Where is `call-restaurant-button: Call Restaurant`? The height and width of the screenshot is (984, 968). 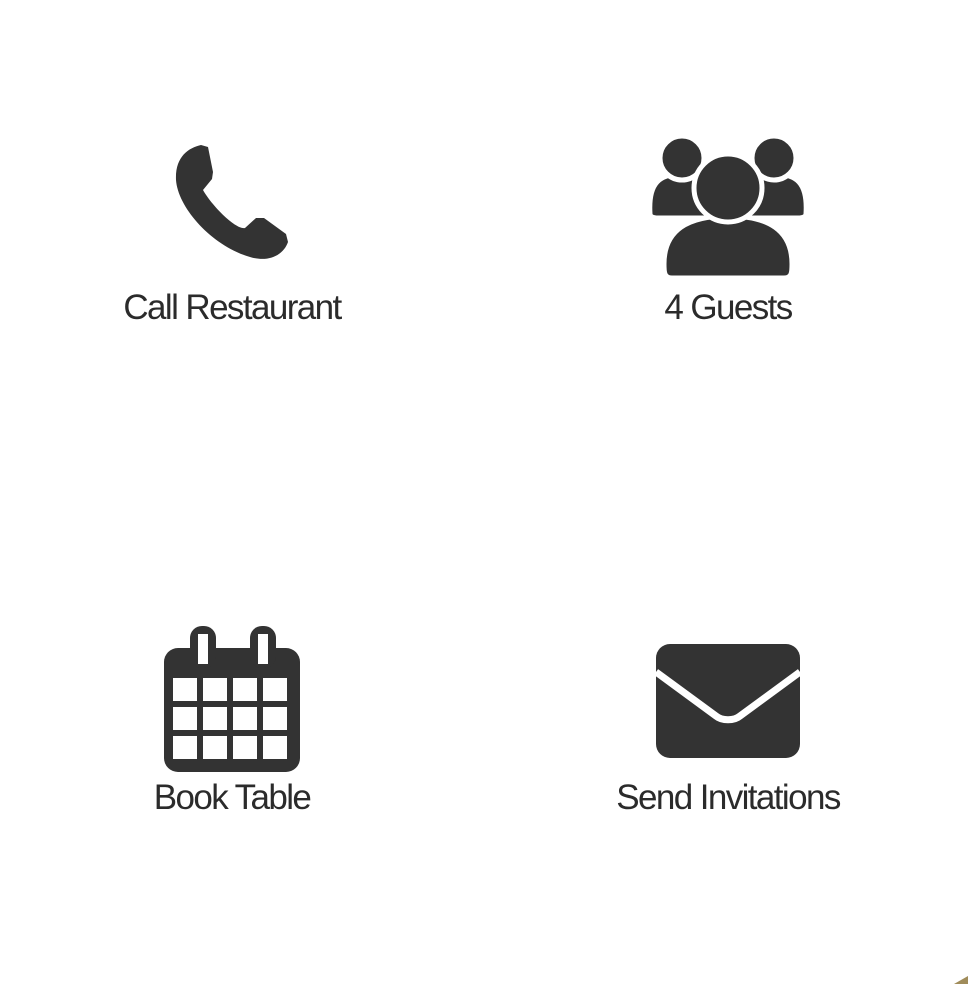
call-restaurant-button: Call Restaurant is located at coordinates (232, 236).